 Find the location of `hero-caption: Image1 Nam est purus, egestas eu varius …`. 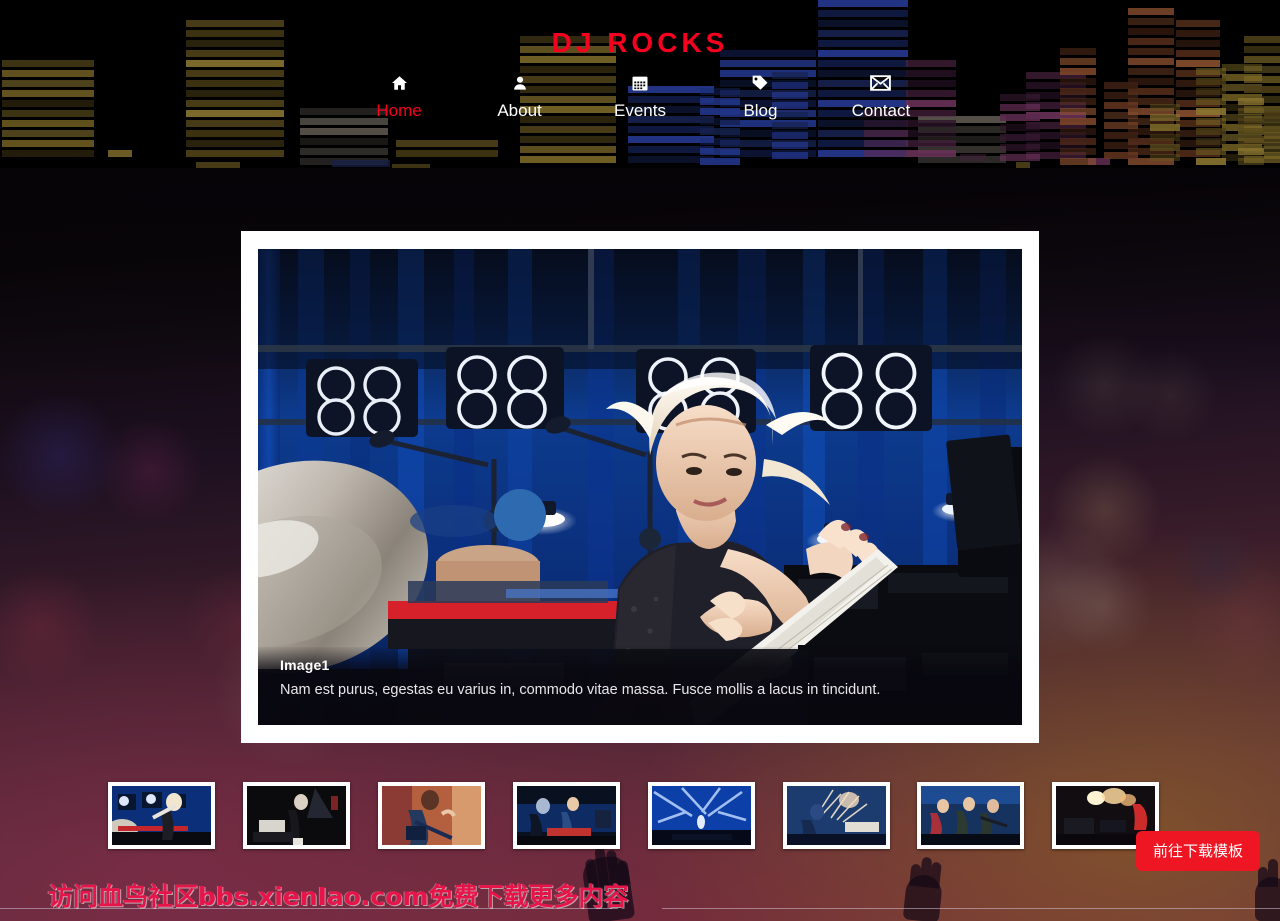

hero-caption: Image1 Nam est purus, egestas eu varius … is located at coordinates (640, 686).